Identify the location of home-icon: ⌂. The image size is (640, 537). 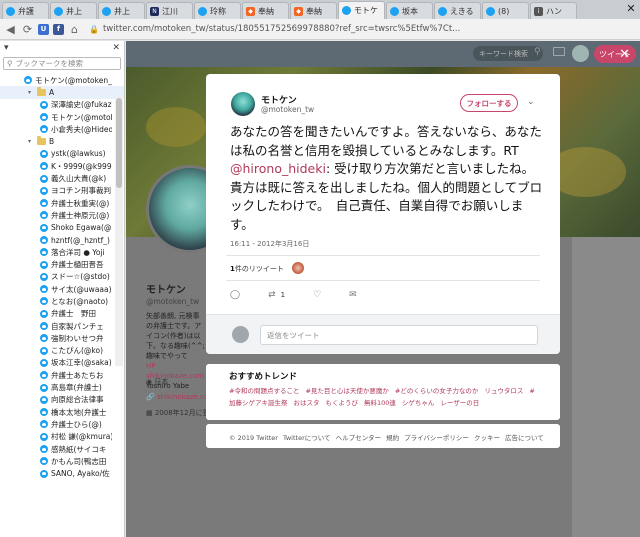
(74, 29).